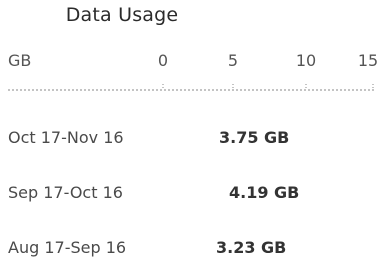  I want to click on usage-period: Aug 17-Sep 16, so click(67, 247).